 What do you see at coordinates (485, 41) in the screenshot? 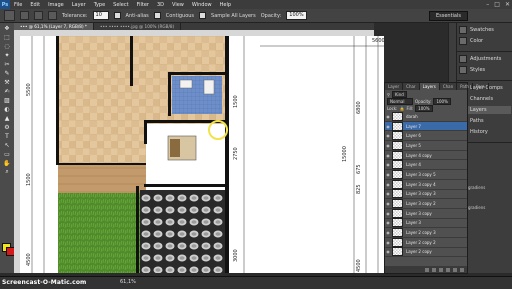
I see `panel-color: Color` at bounding box center [485, 41].